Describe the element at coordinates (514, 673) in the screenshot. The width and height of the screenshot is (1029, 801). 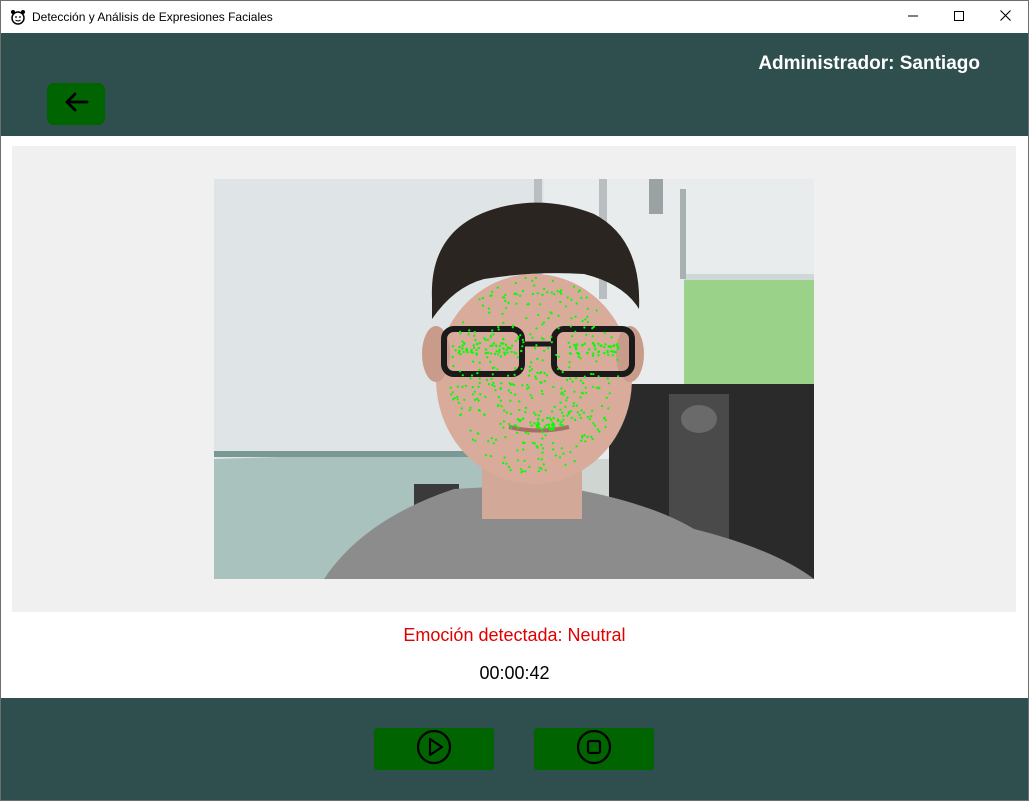
I see `timer-label: 00:00:42` at that location.